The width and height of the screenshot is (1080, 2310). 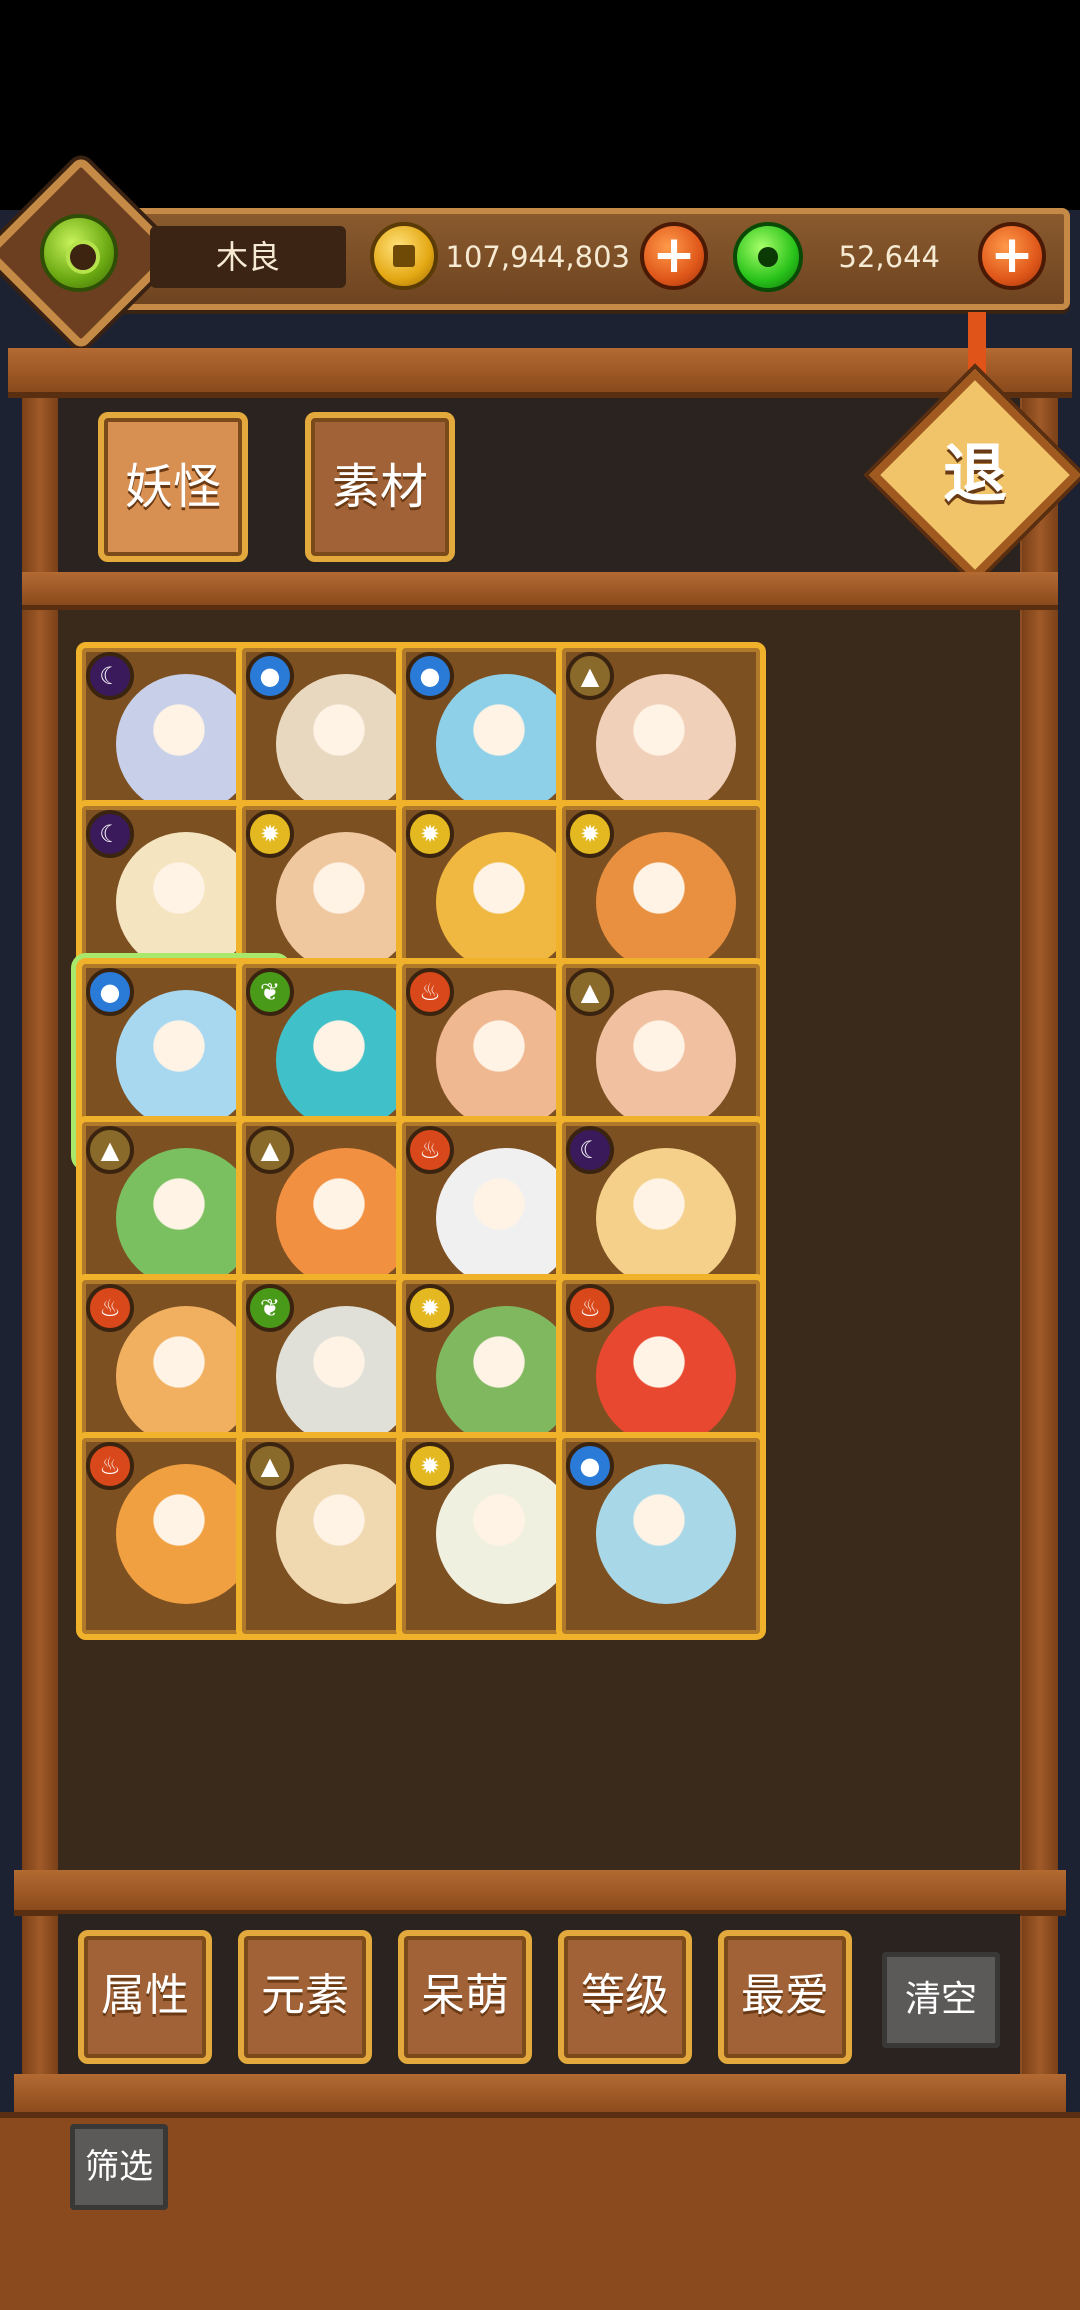 I want to click on filter-cute-button: 呆萌, so click(x=465, y=1997).